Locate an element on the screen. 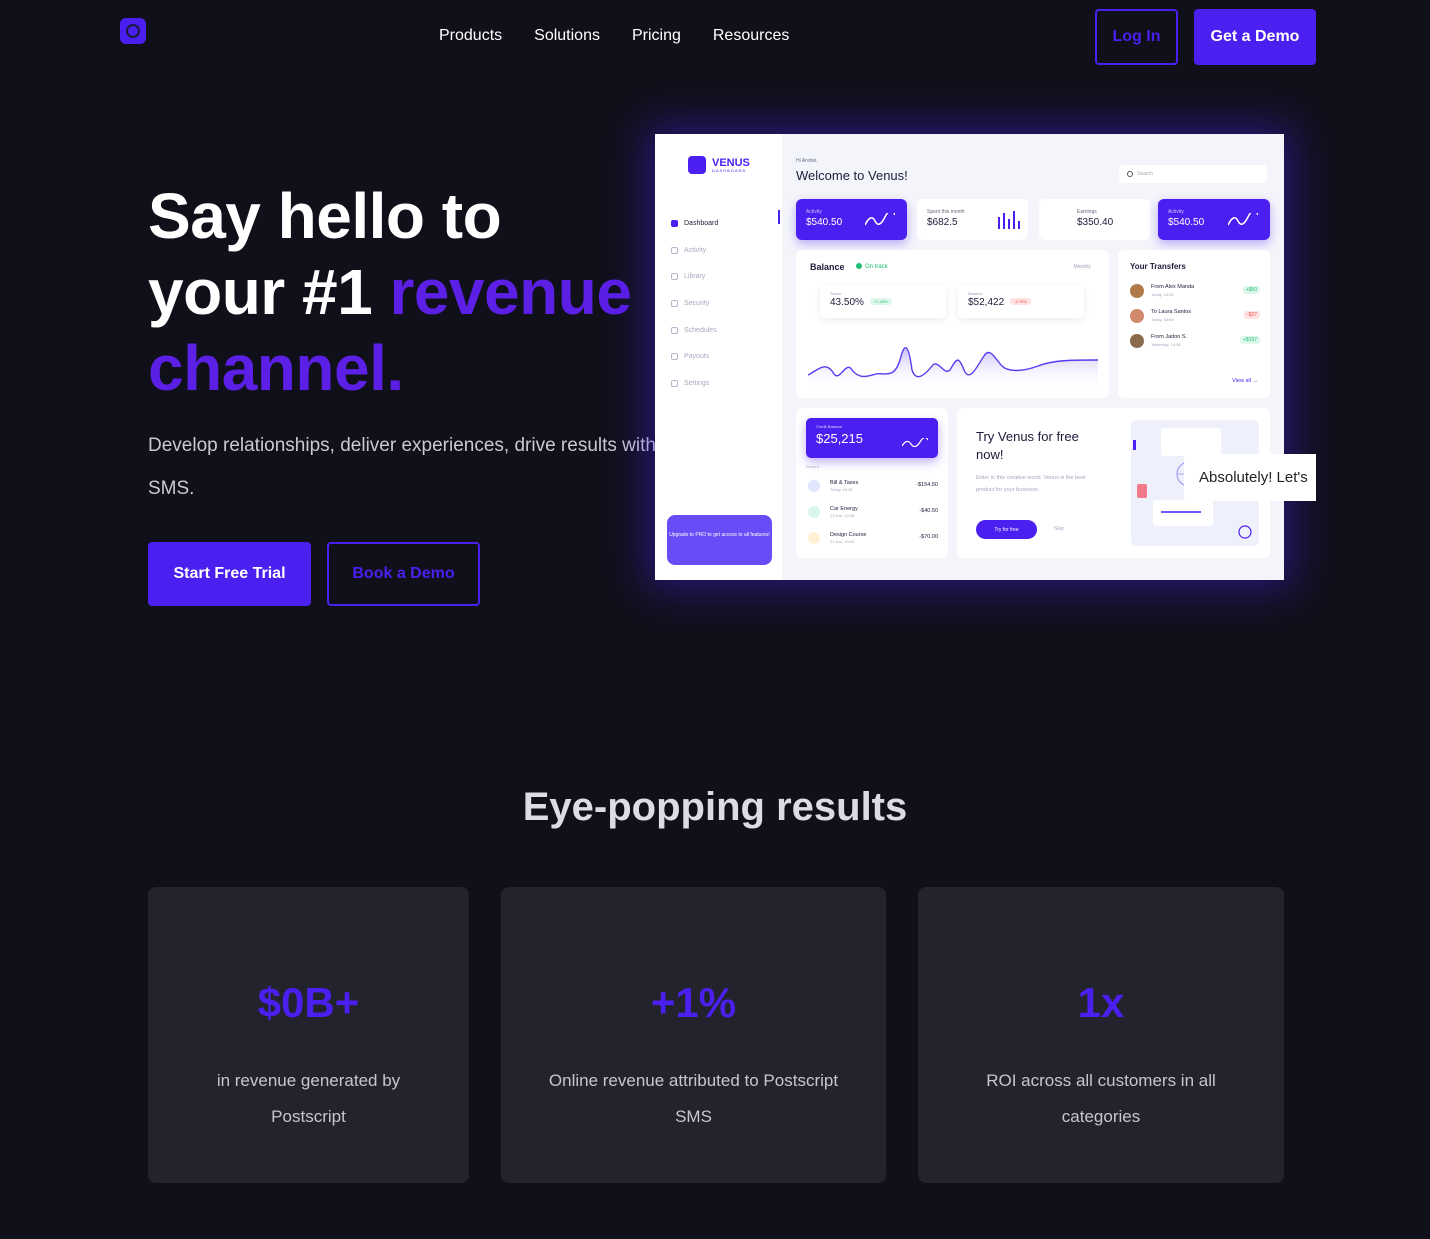 Image resolution: width=1430 pixels, height=1239 pixels. menu-item-activity: Activity is located at coordinates (694, 250).